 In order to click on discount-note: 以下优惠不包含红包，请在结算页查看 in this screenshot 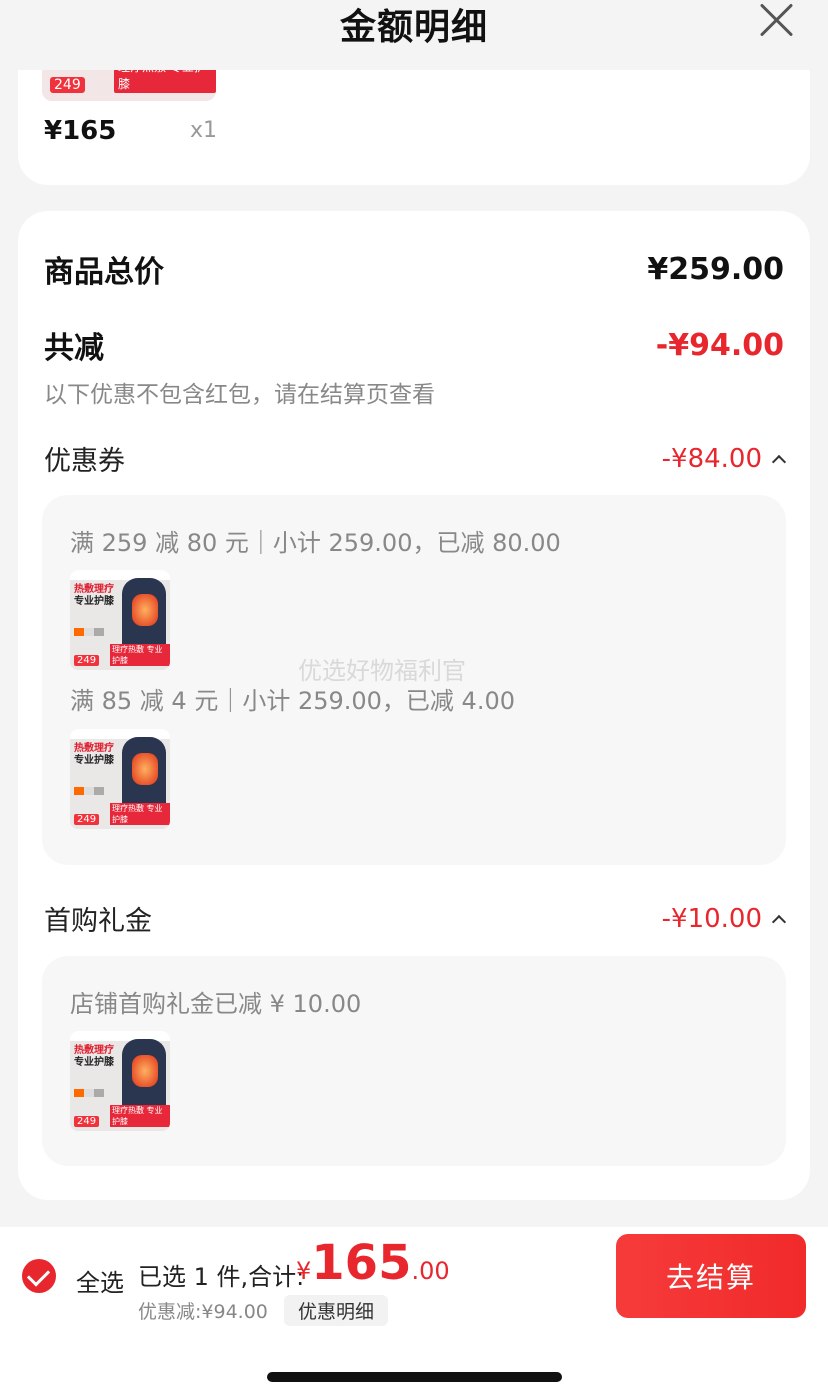, I will do `click(239, 395)`.